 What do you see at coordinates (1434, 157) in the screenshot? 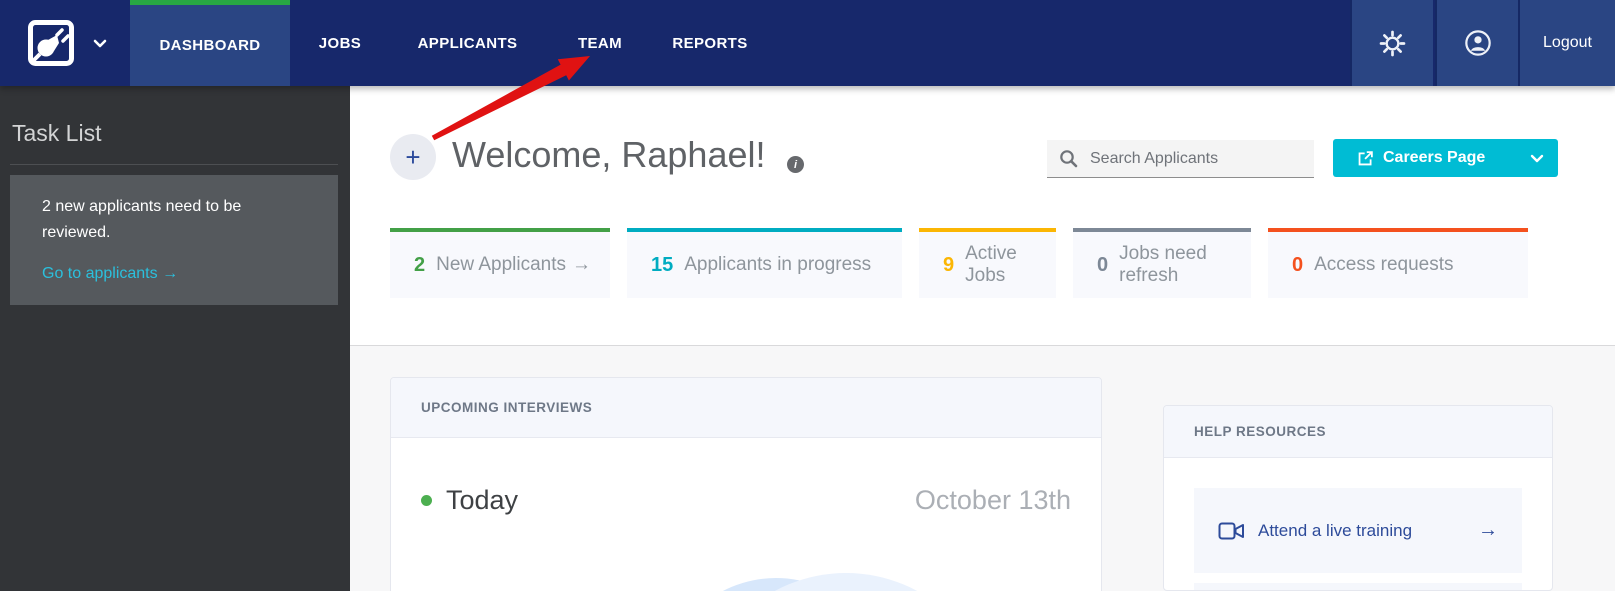
I see `careers-page-label: Careers Page` at bounding box center [1434, 157].